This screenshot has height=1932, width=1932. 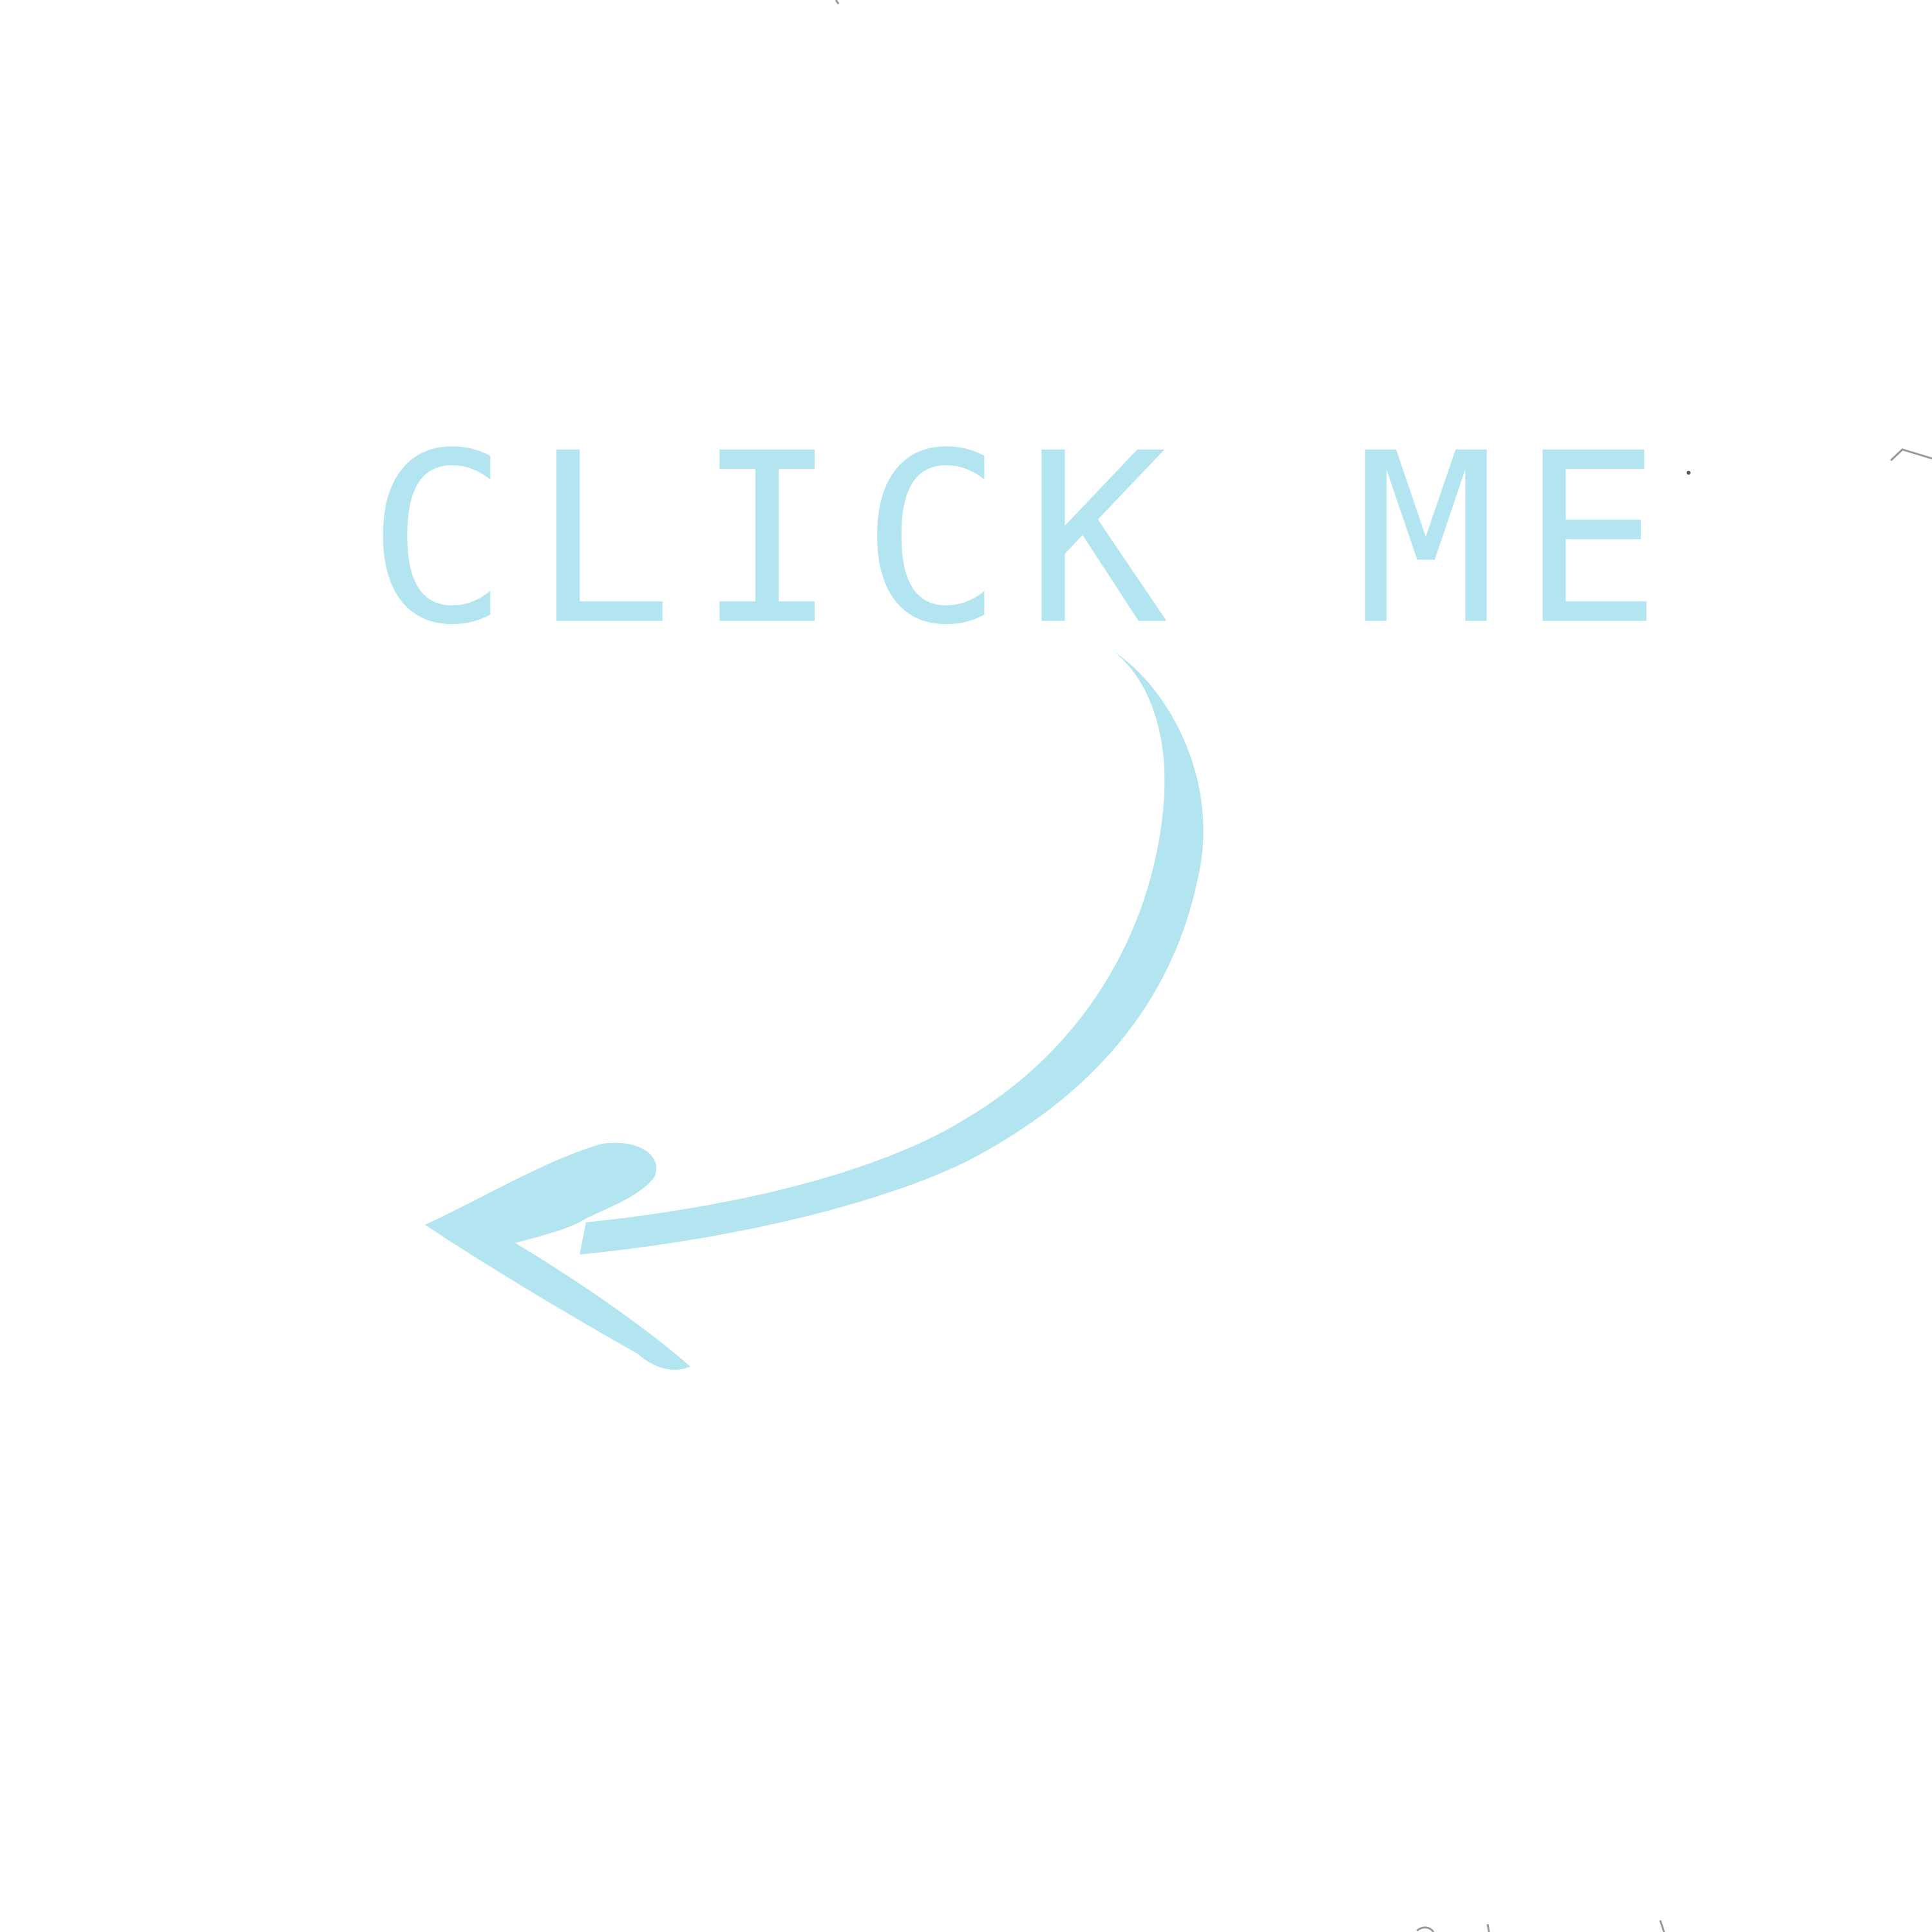 I want to click on click-me-label: CLICK ME, so click(x=1026, y=540).